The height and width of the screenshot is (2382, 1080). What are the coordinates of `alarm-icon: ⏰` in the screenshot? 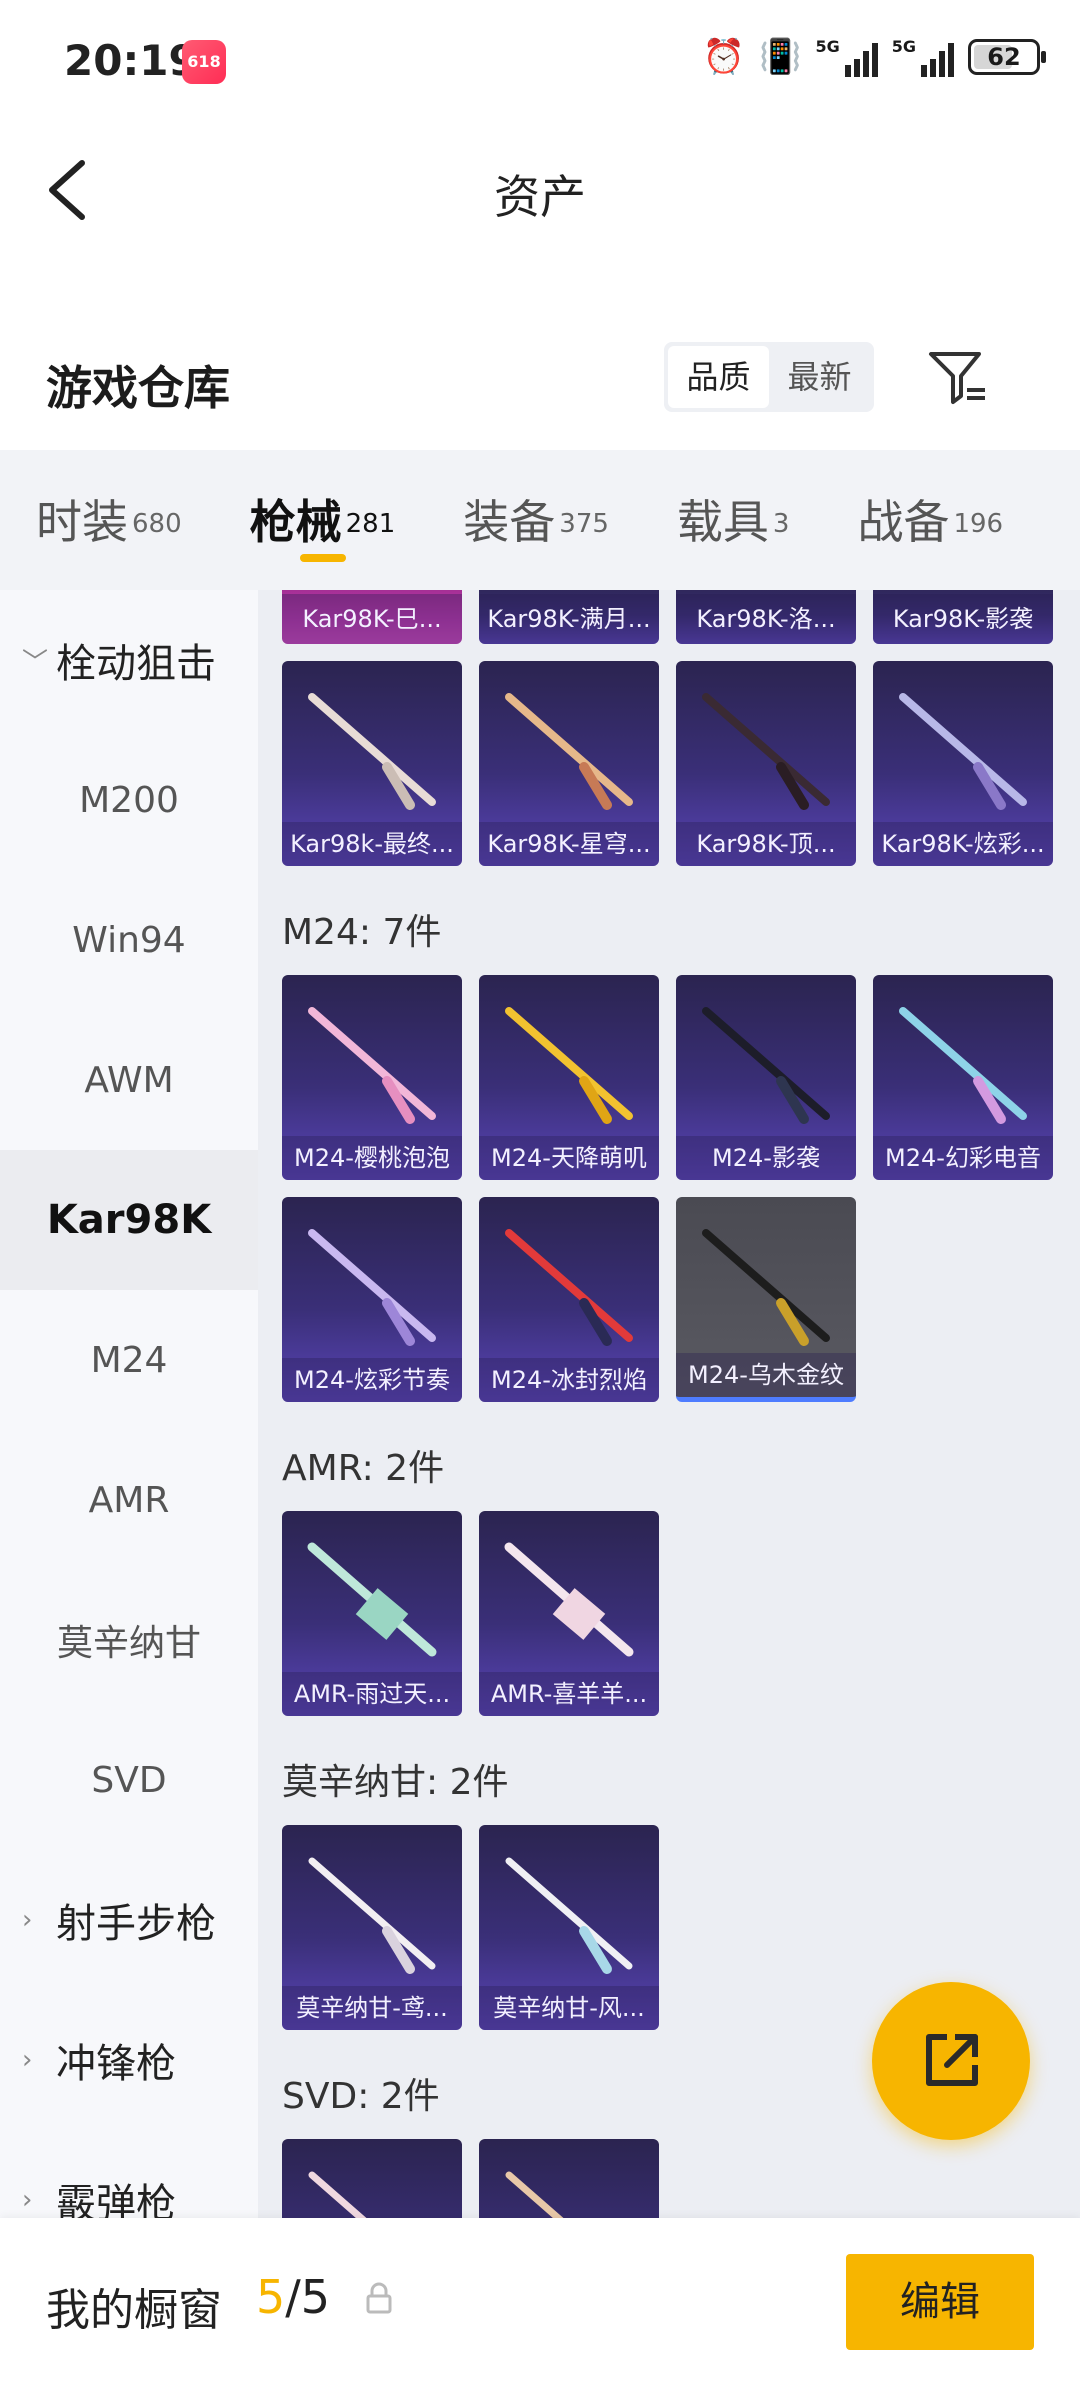 It's located at (724, 57).